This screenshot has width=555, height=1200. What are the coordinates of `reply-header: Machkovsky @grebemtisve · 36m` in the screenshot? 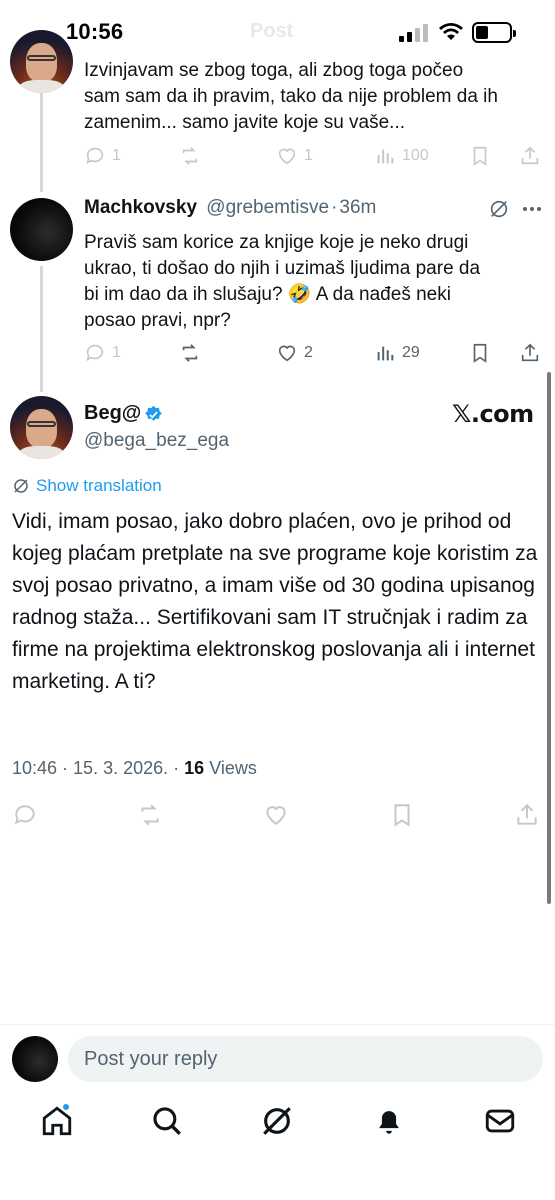 It's located at (230, 208).